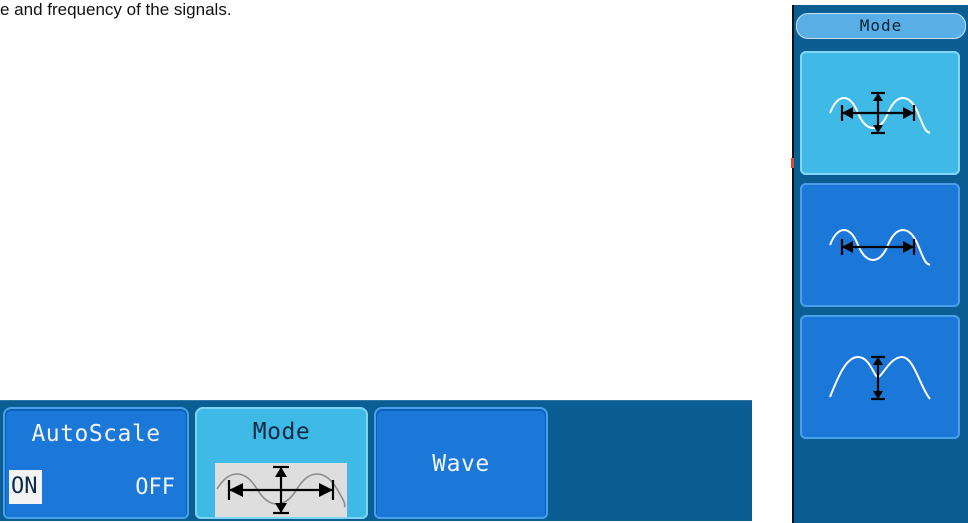 This screenshot has width=968, height=523. I want to click on mode-label: Mode, so click(281, 432).